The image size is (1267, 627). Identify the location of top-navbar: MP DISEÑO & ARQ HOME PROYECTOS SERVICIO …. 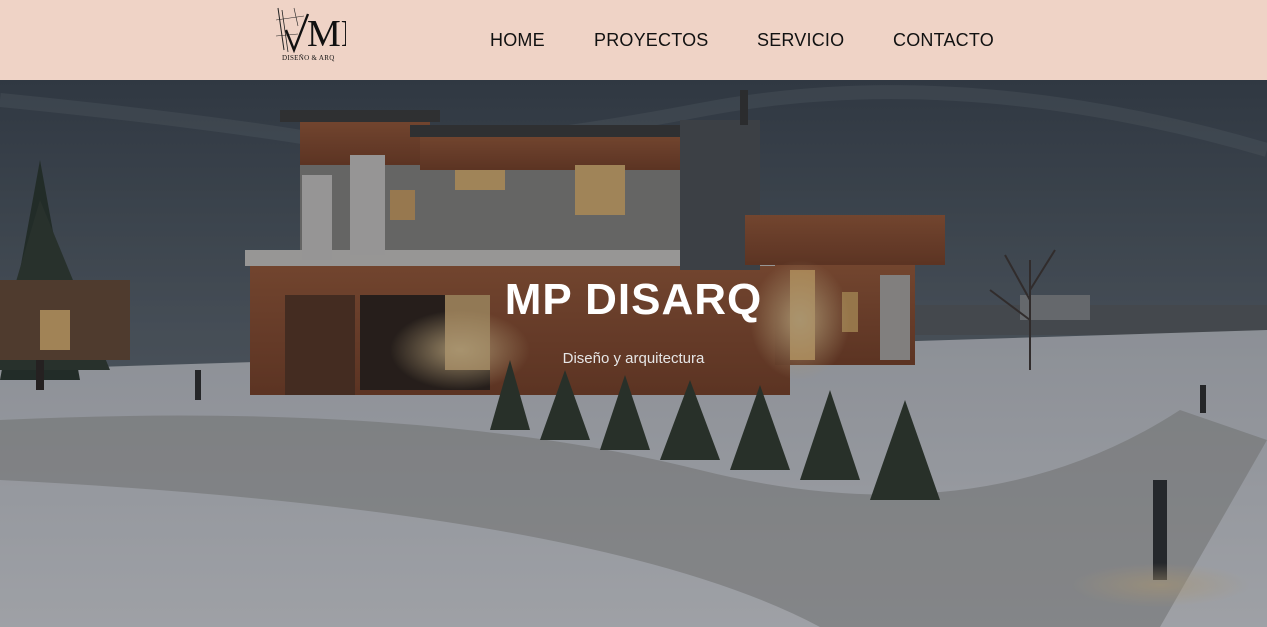
(633, 40).